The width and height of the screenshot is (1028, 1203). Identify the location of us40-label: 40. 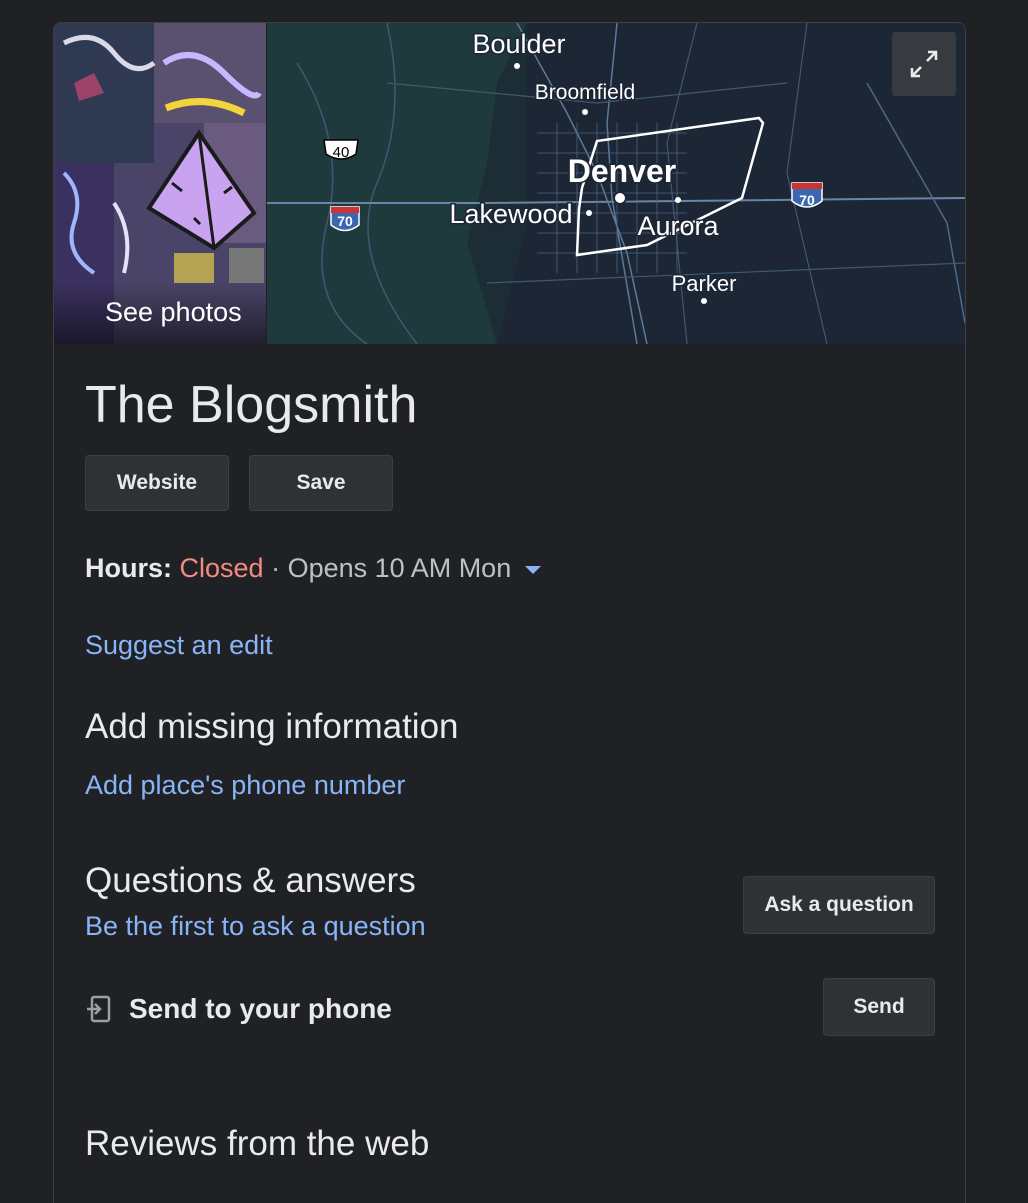
(341, 152).